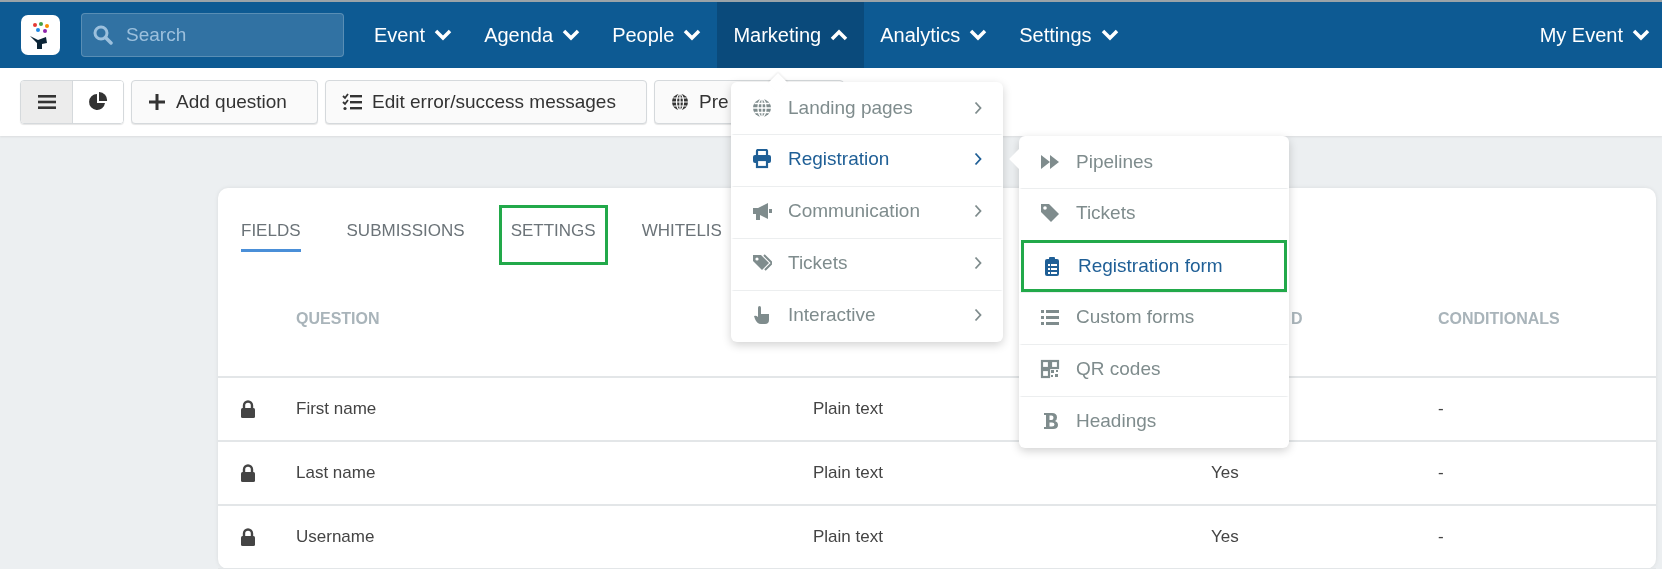 The width and height of the screenshot is (1662, 569). I want to click on menu-item: Headings, so click(1154, 422).